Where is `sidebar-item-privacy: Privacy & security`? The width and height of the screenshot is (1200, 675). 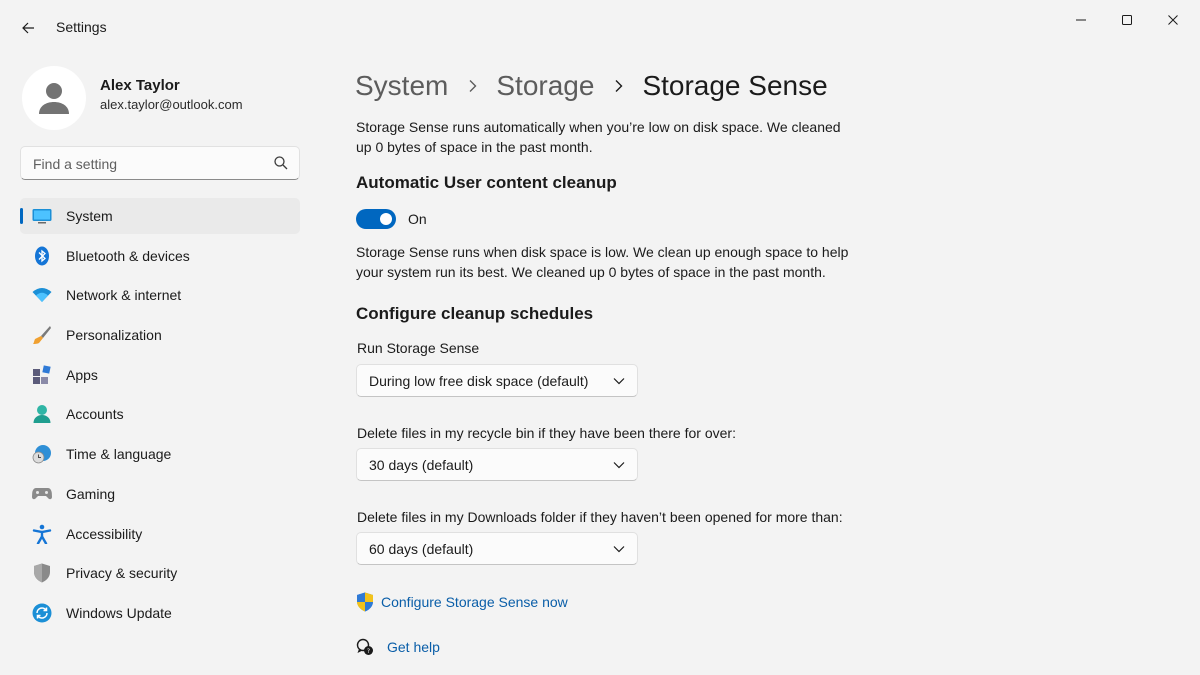 sidebar-item-privacy: Privacy & security is located at coordinates (160, 573).